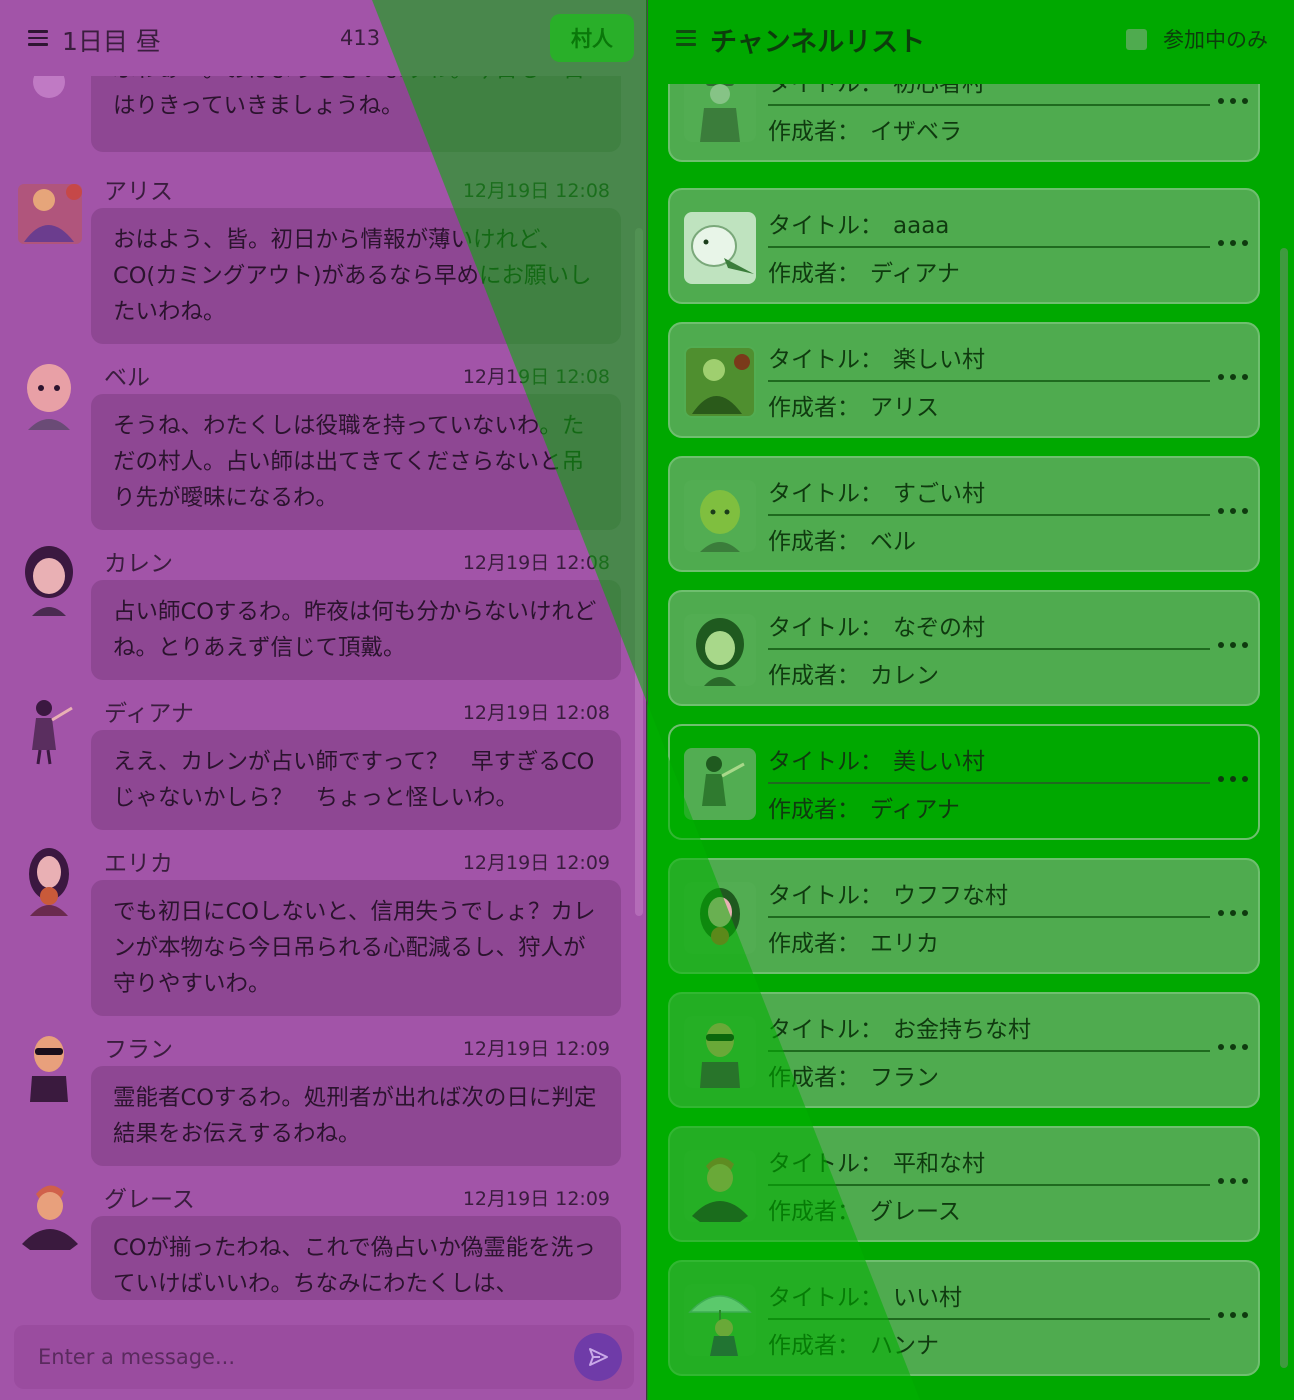 The width and height of the screenshot is (1294, 1400). I want to click on bald-man-avatar-icon, so click(720, 516).